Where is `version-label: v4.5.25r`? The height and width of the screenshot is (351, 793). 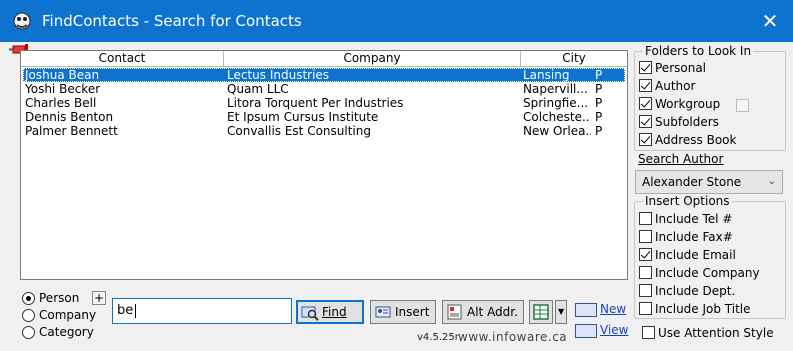 version-label: v4.5.25r is located at coordinates (438, 337).